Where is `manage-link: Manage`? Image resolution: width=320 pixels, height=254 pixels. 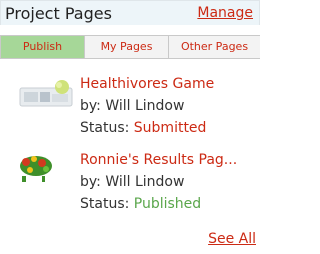
manage-link: Manage is located at coordinates (225, 13).